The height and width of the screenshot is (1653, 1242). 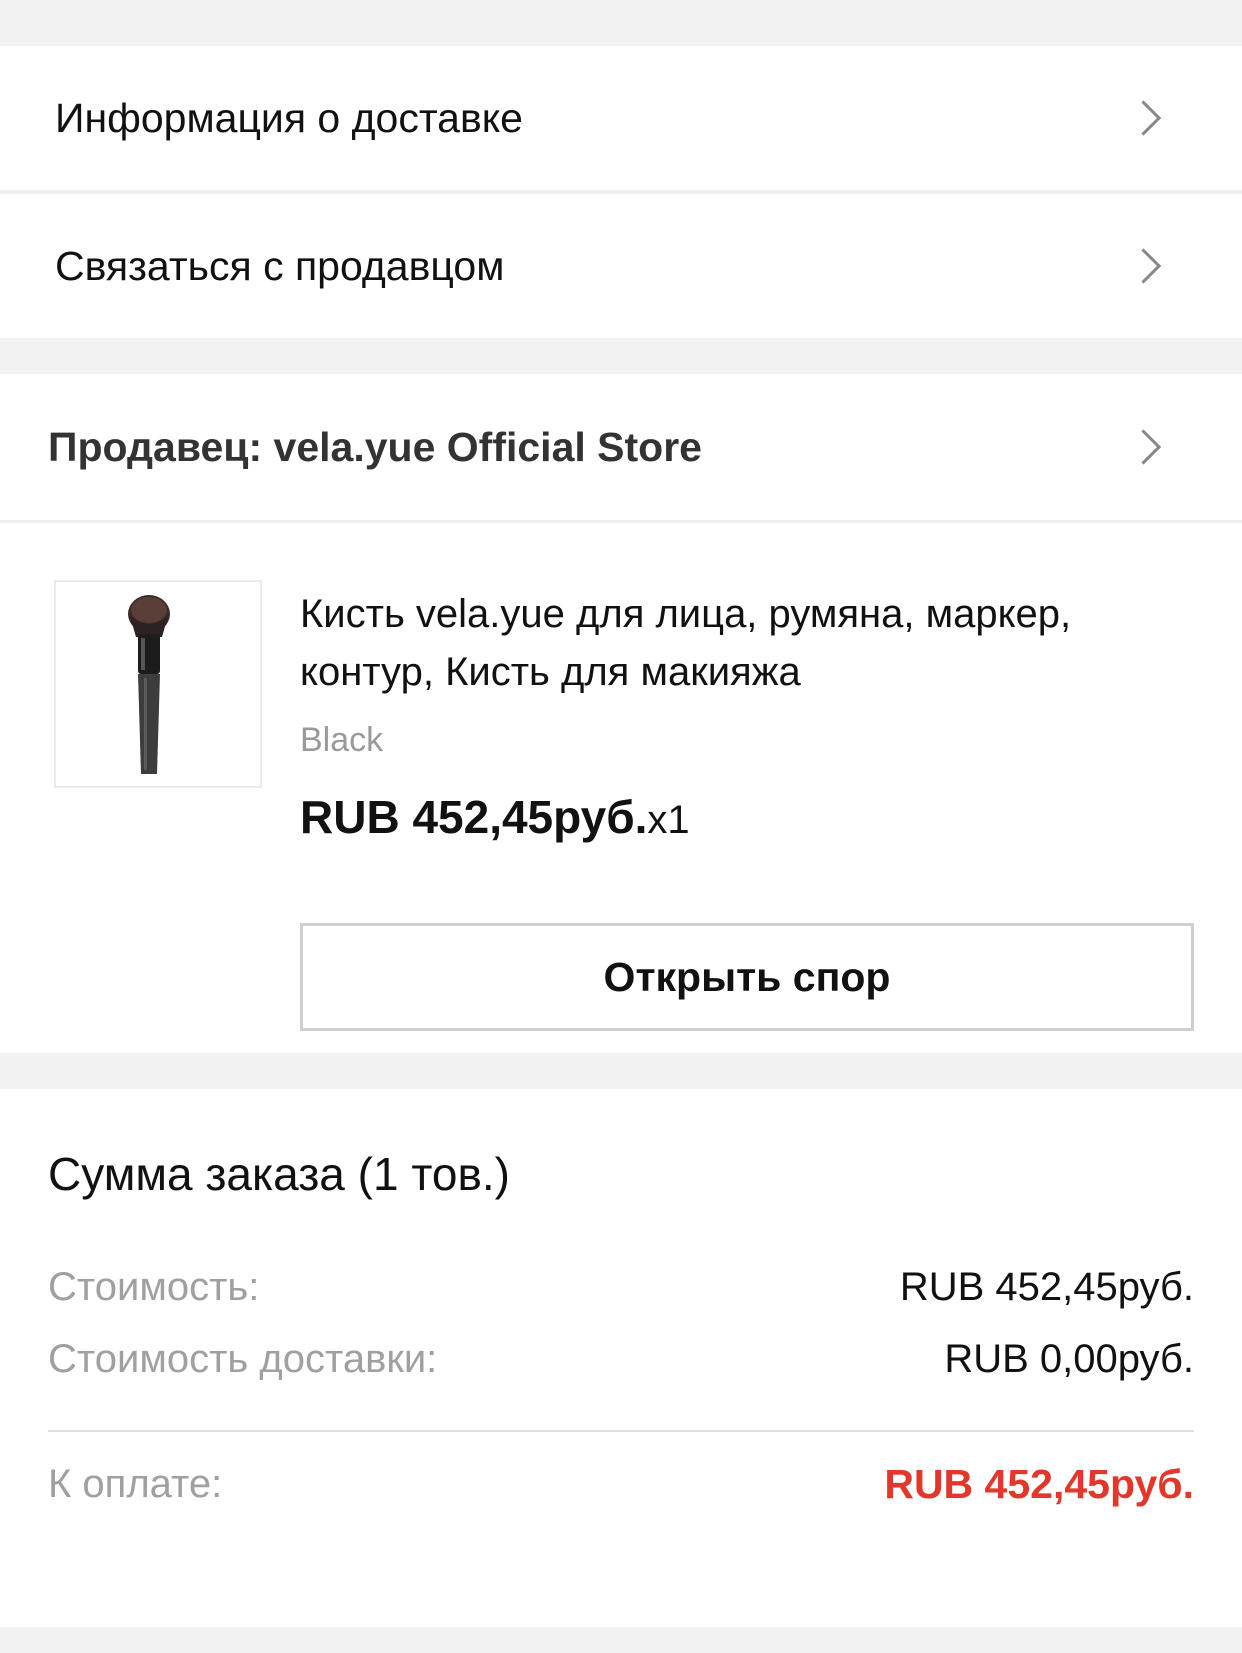 What do you see at coordinates (621, 118) in the screenshot?
I see `delivery-info-row: Информация о доставке` at bounding box center [621, 118].